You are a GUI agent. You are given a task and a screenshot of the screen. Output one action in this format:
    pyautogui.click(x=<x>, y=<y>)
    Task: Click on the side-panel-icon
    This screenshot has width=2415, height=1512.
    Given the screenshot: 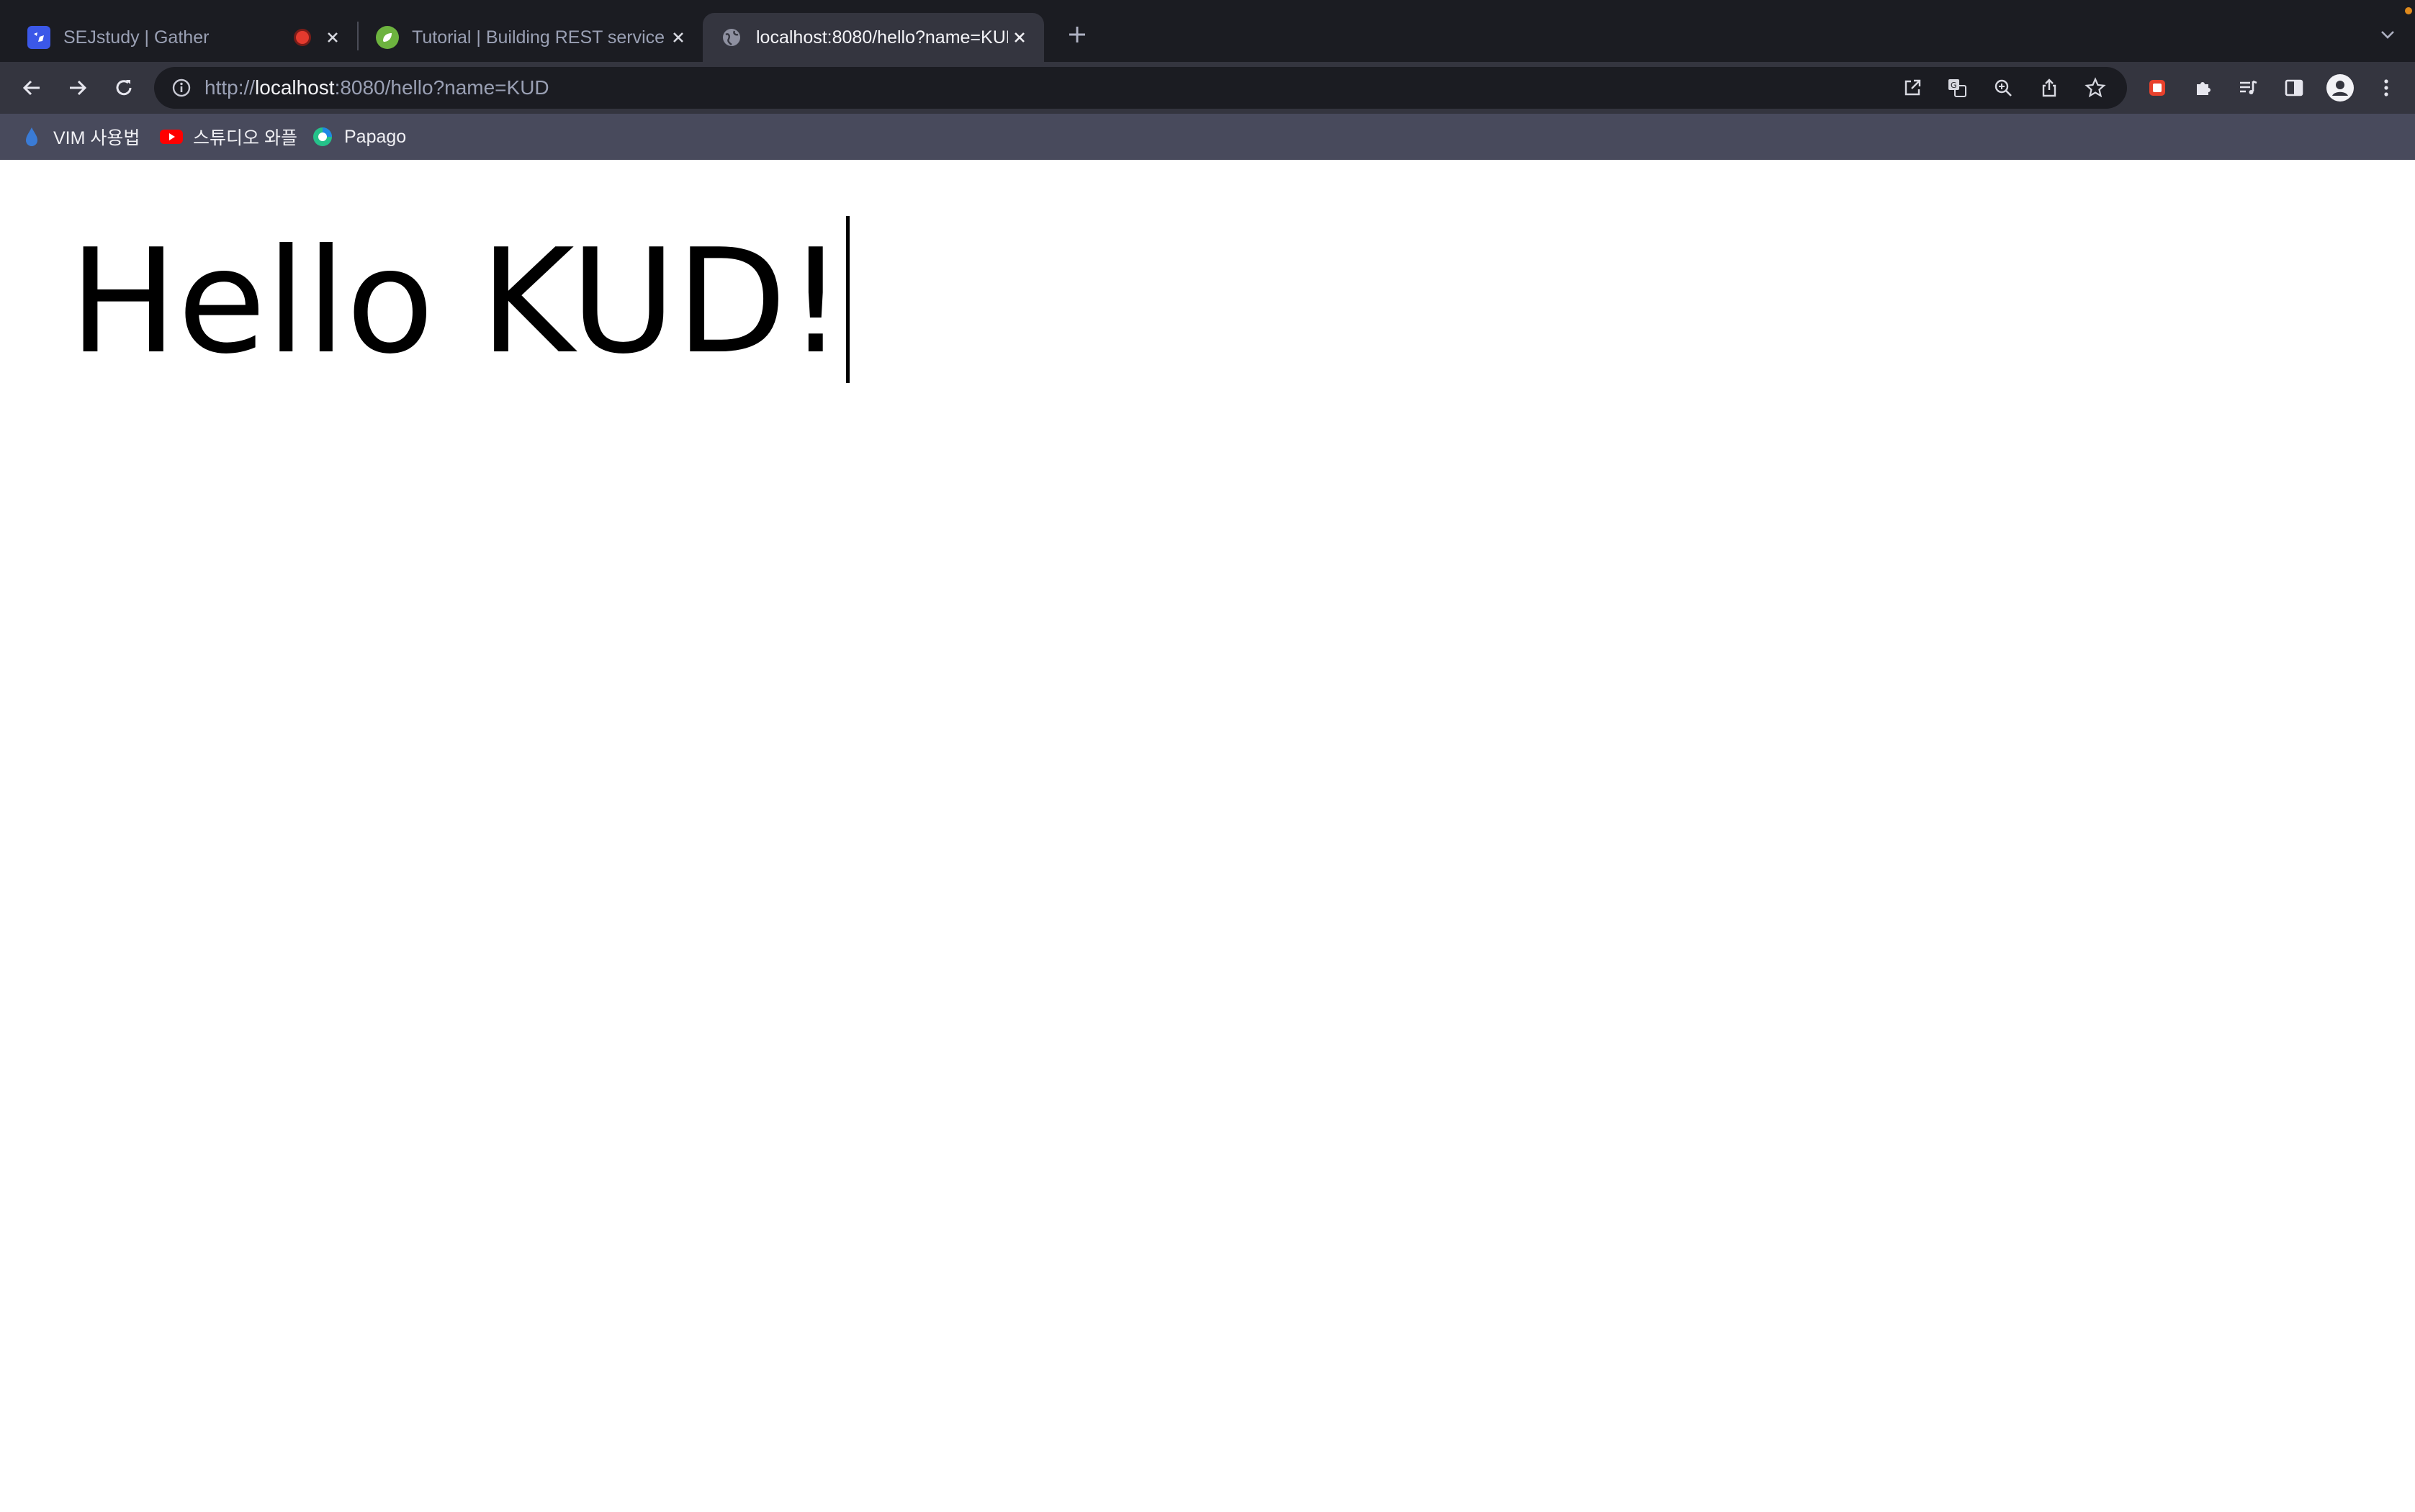 What is the action you would take?
    pyautogui.click(x=2294, y=88)
    